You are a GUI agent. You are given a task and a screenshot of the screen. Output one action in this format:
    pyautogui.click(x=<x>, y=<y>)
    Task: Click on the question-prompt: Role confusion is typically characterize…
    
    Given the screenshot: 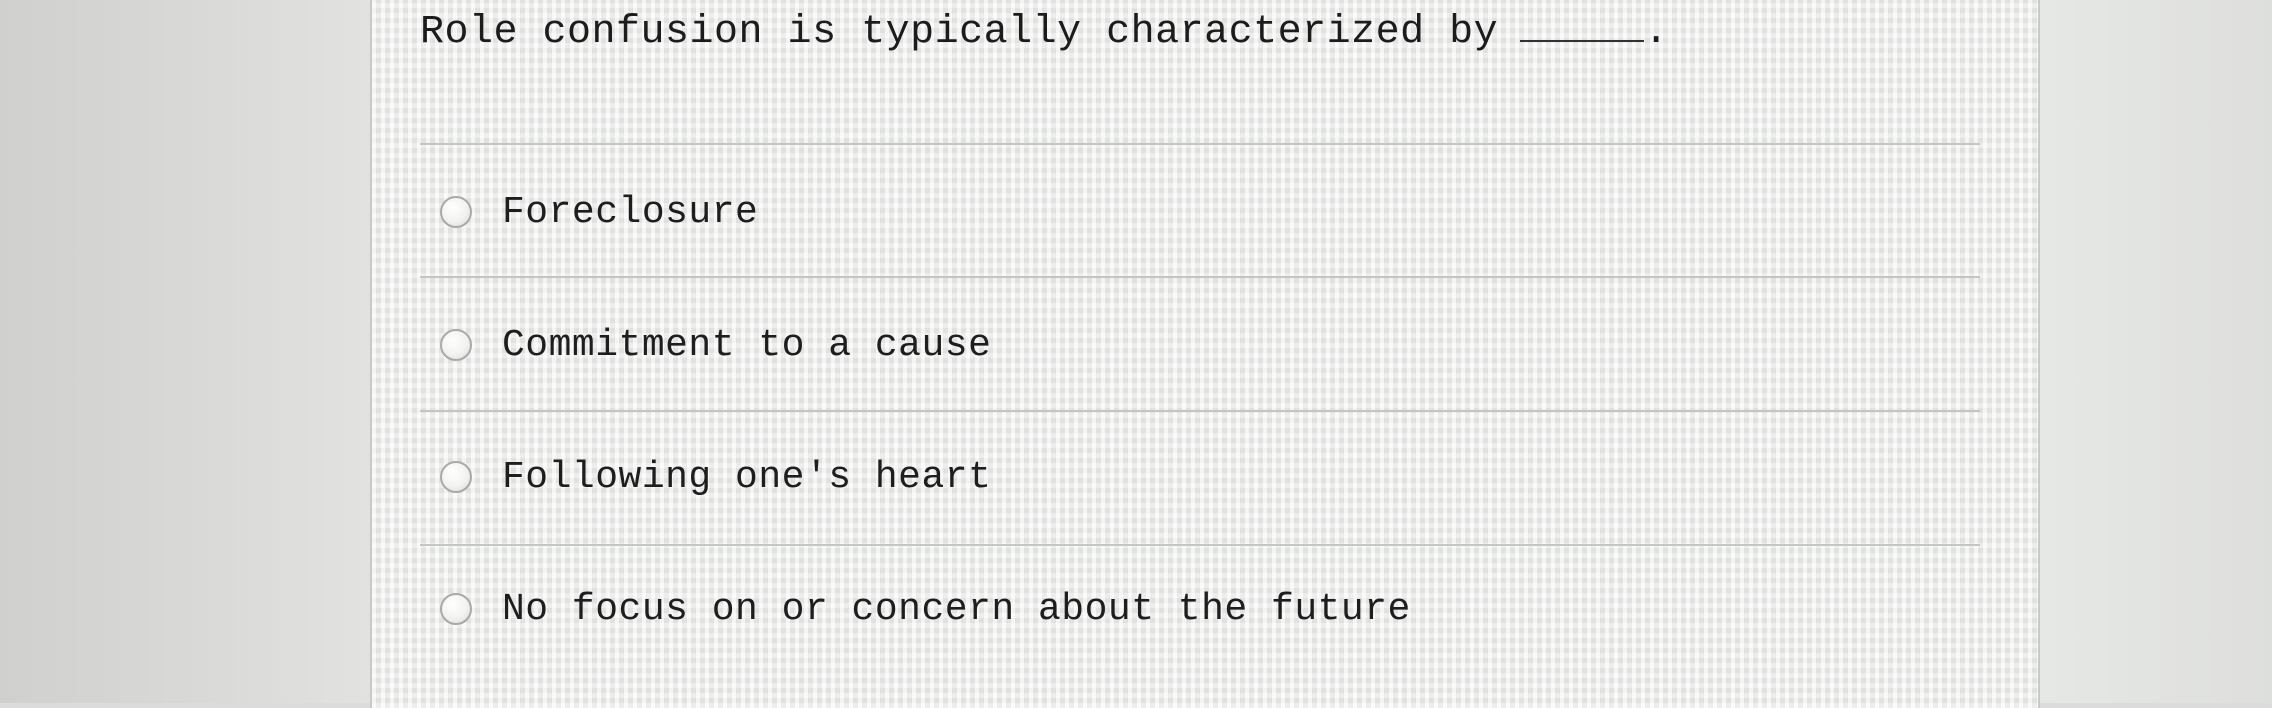 What is the action you would take?
    pyautogui.click(x=1044, y=32)
    